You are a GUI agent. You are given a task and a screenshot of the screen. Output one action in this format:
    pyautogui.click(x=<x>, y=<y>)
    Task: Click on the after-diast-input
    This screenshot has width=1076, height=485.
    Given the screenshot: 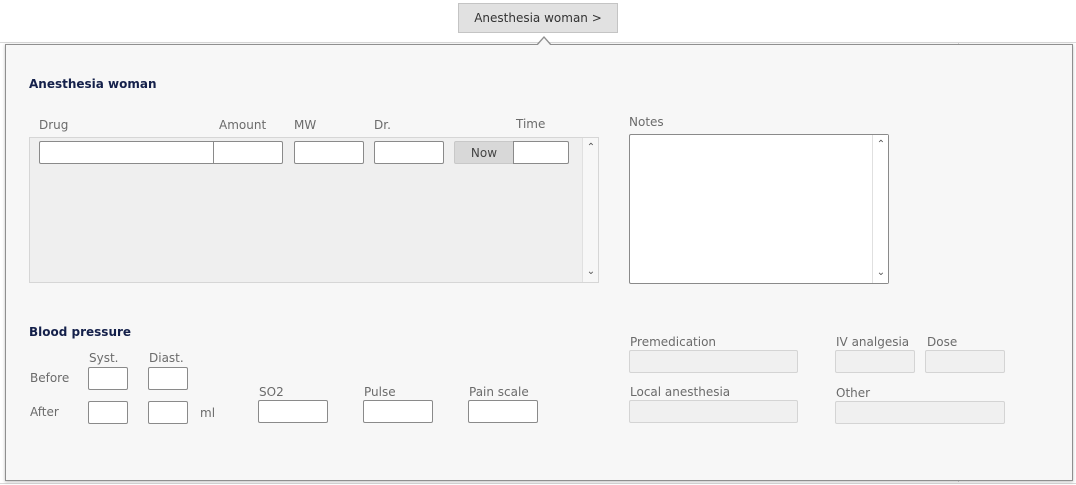 What is the action you would take?
    pyautogui.click(x=168, y=412)
    